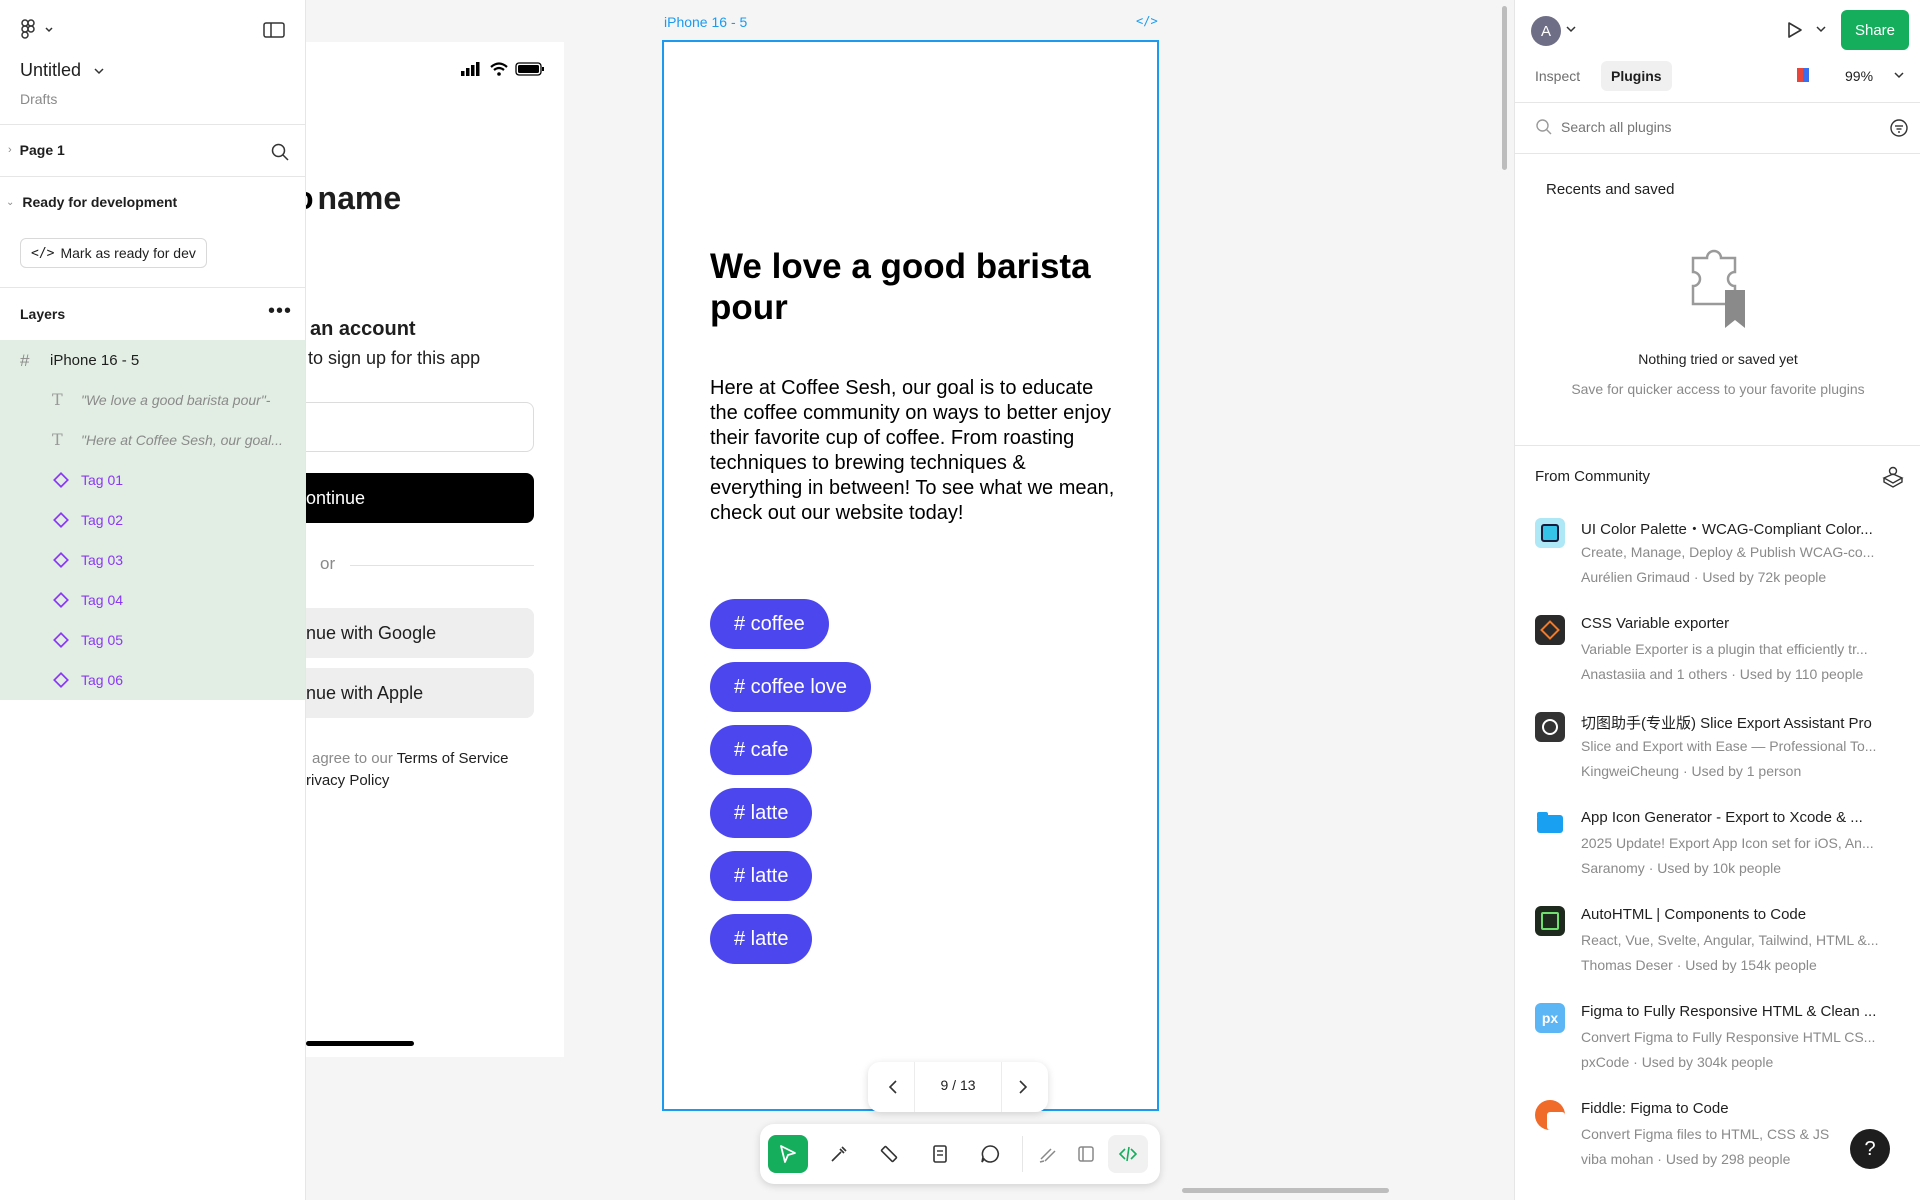 The image size is (1920, 1200). I want to click on more-options-icon: •••, so click(280, 311).